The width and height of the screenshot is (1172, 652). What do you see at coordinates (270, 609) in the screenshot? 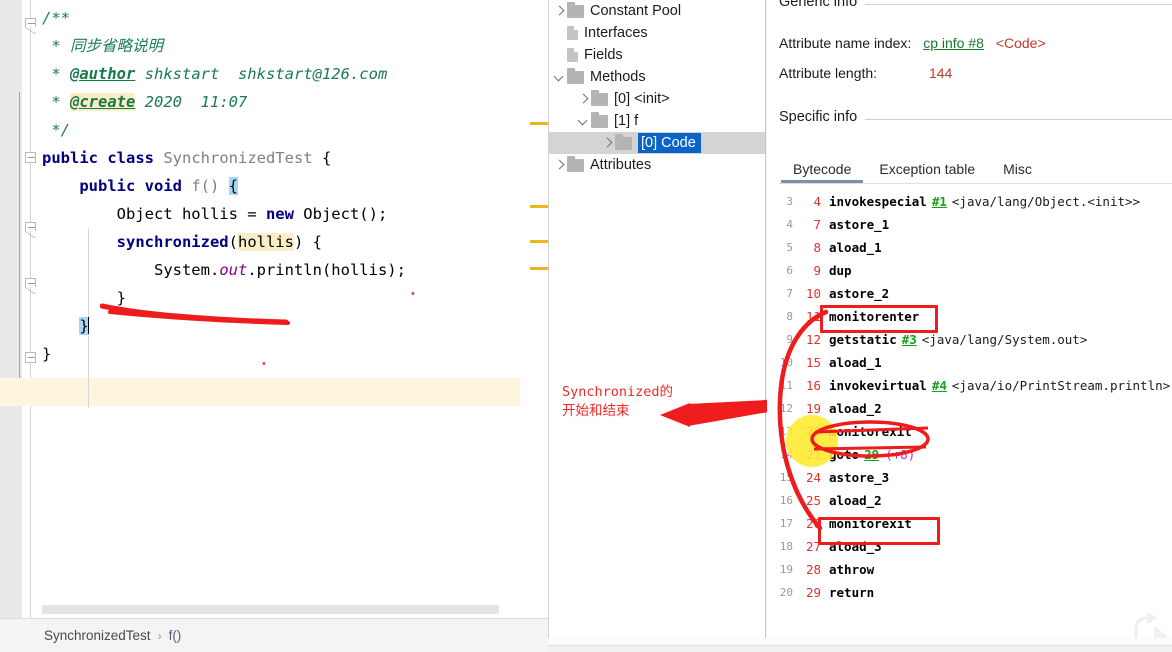
I see `editor-hscrollbar-thumb` at bounding box center [270, 609].